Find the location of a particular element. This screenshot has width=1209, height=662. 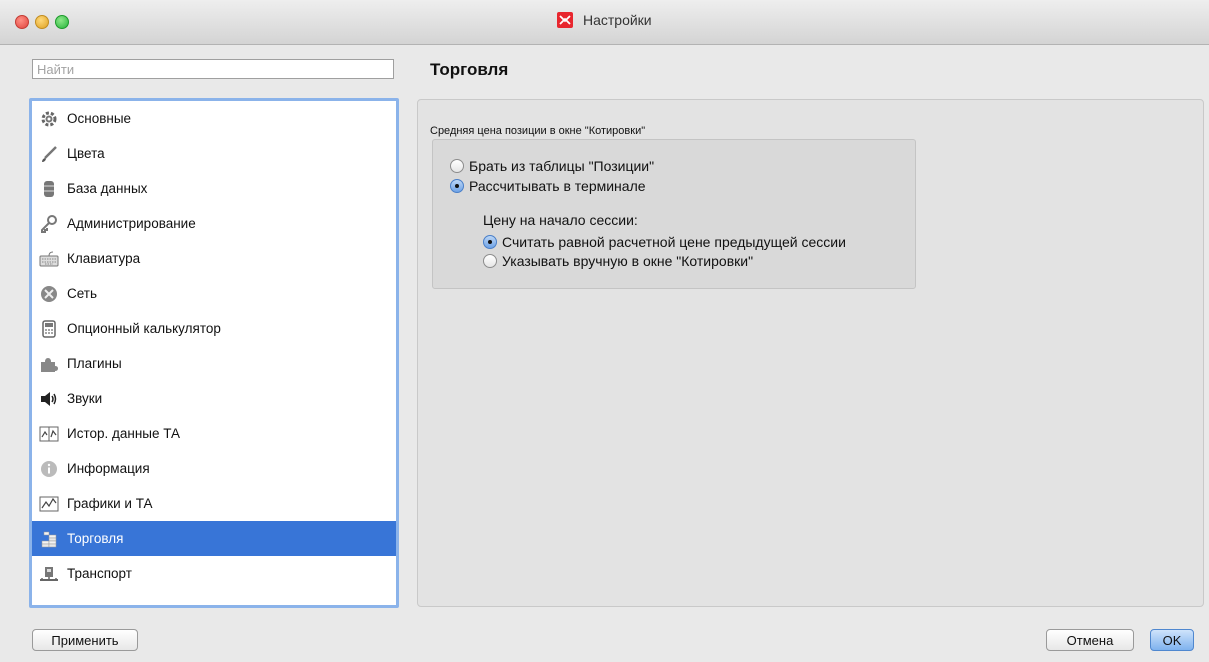

session-price-label: Цену на начало сессии: is located at coordinates (560, 220).